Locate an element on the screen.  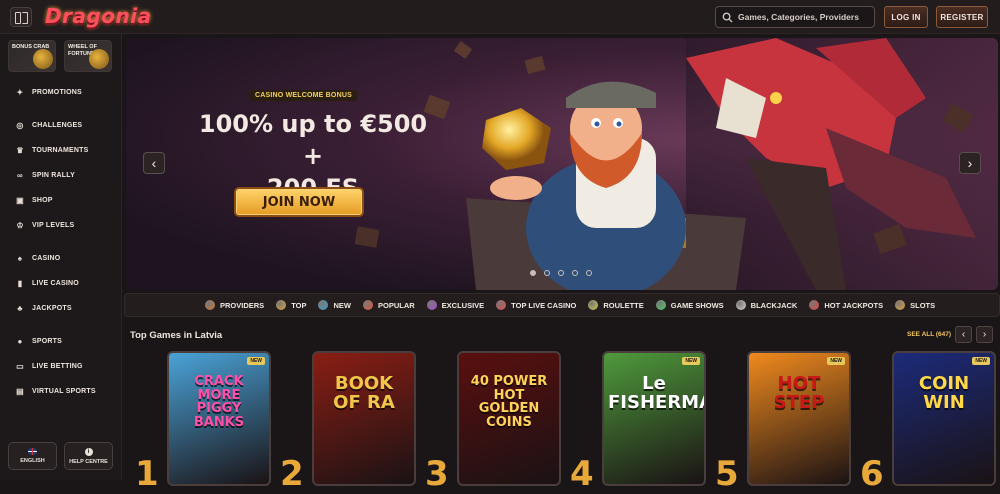
sidebar-item-label: SHOP is located at coordinates (42, 200).